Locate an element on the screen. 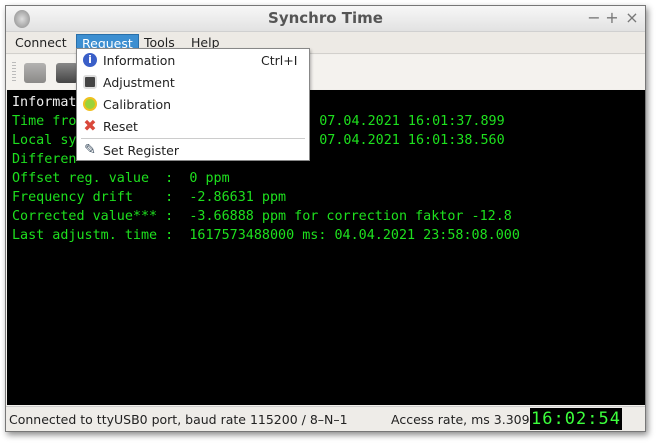 The image size is (656, 444). terminal-line: Time fro is located at coordinates (44, 121).